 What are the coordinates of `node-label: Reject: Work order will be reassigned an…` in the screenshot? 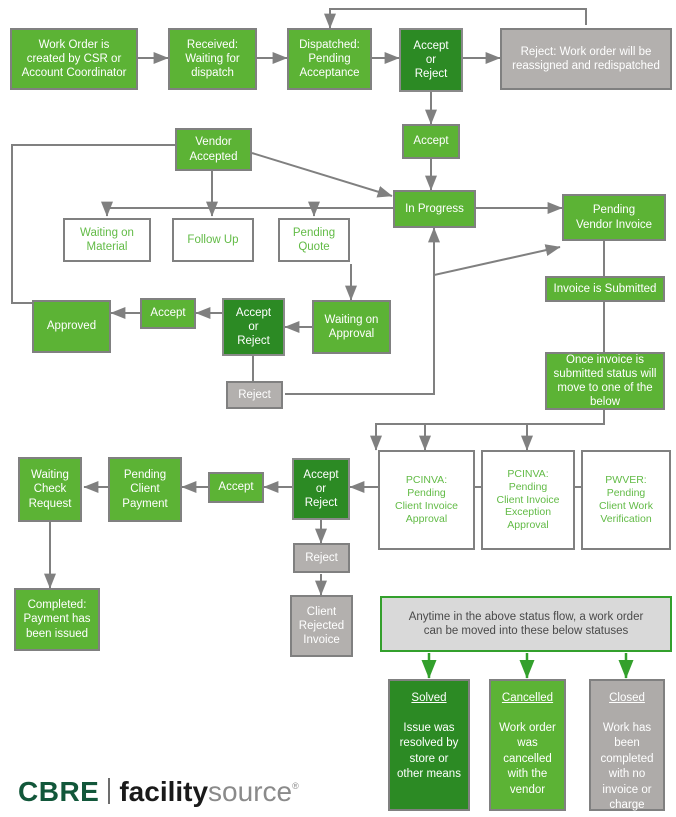 It's located at (586, 58).